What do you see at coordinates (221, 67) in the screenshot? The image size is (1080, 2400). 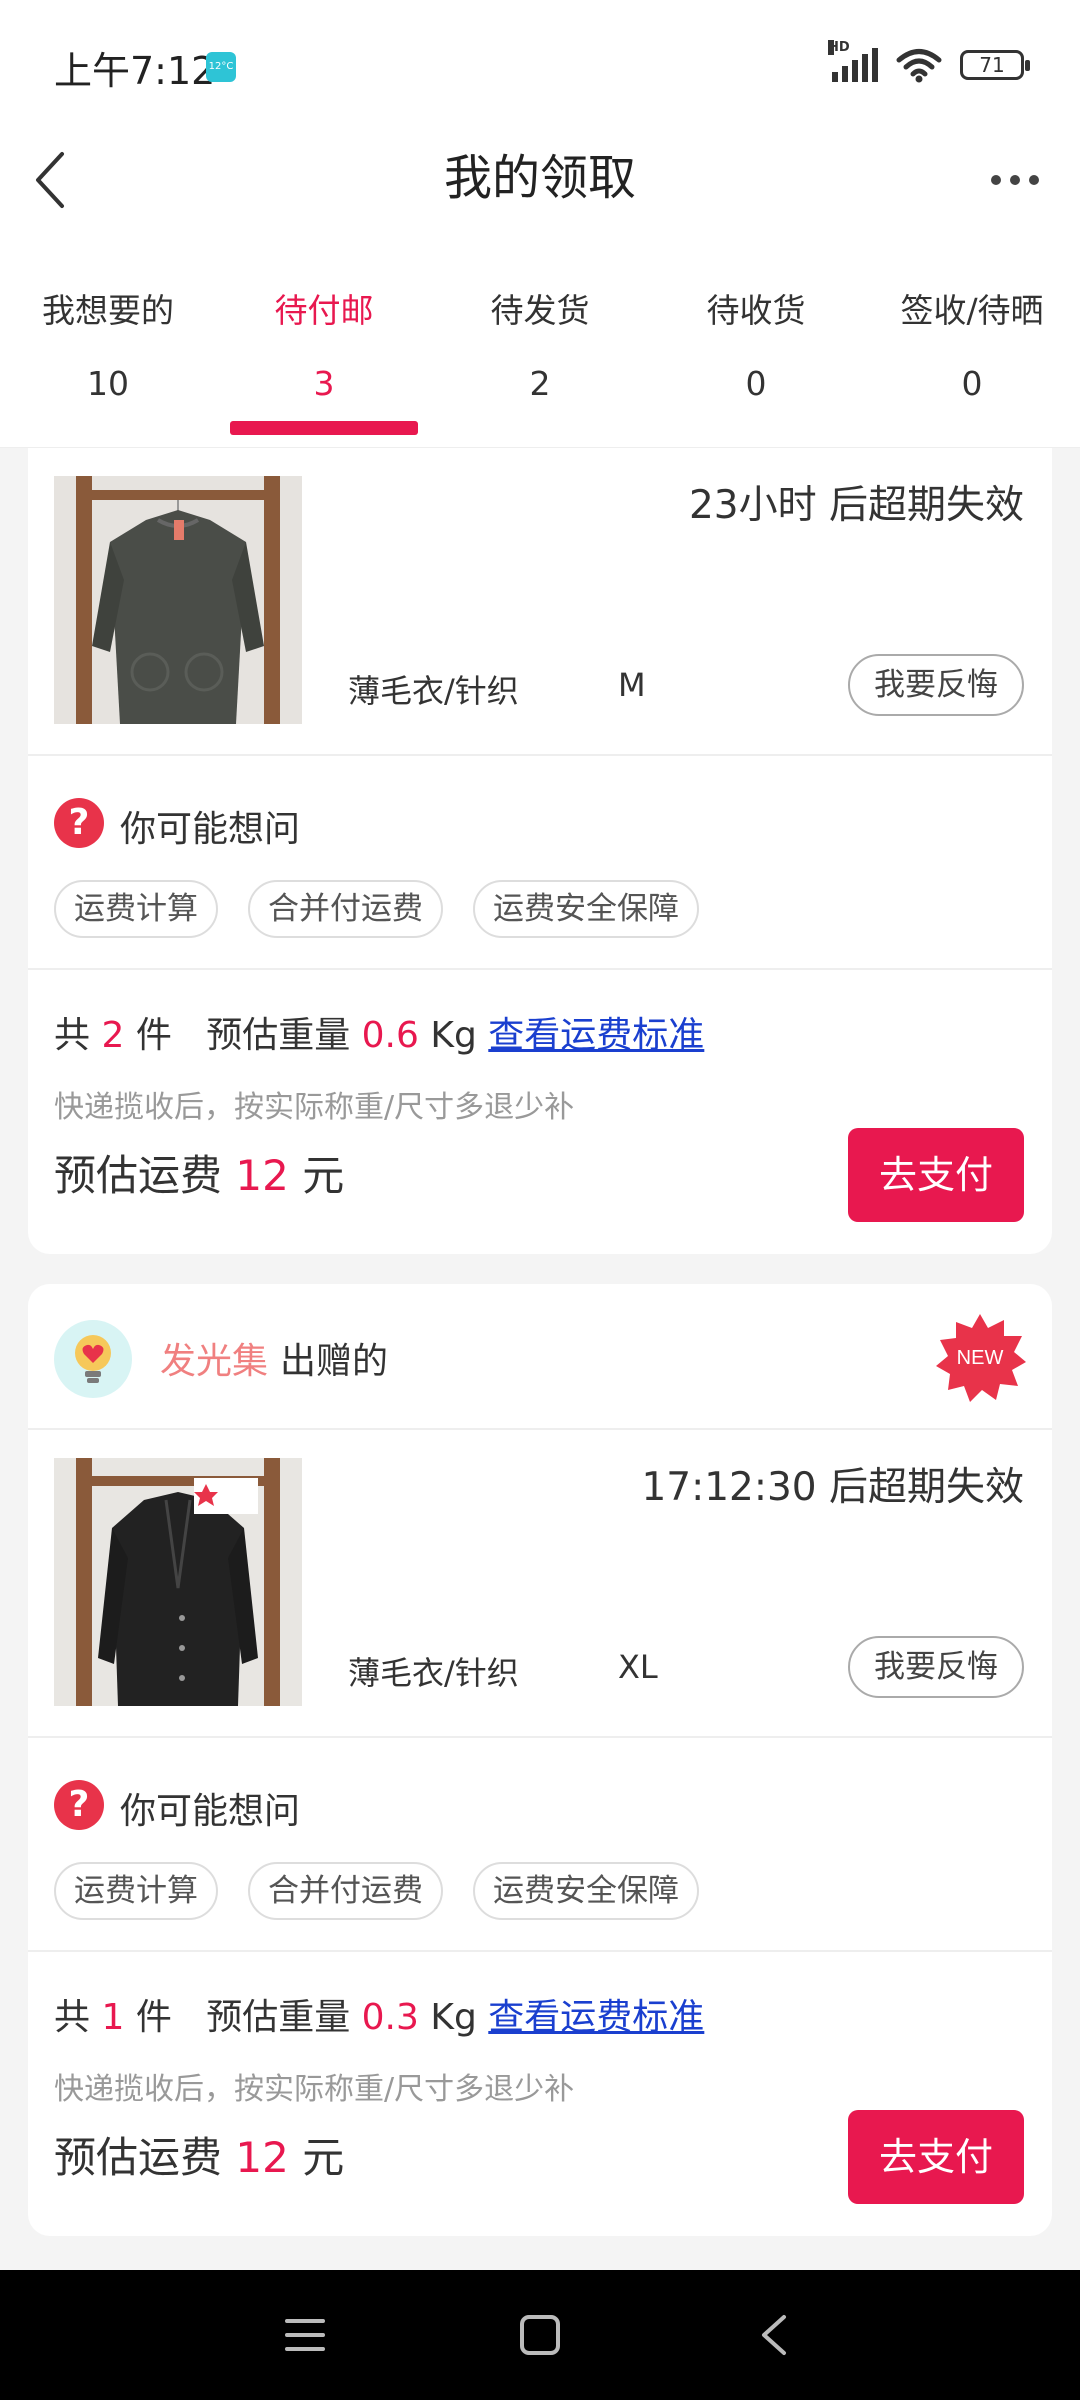 I see `weather-icon: 12°C` at bounding box center [221, 67].